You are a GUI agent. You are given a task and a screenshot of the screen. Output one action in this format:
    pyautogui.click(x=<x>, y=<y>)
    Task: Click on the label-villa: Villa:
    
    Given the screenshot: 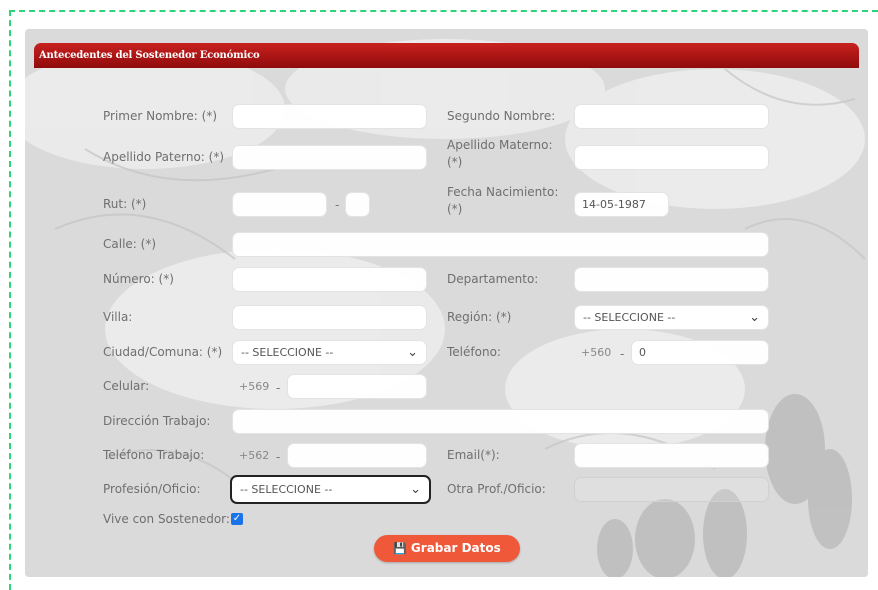 What is the action you would take?
    pyautogui.click(x=118, y=317)
    